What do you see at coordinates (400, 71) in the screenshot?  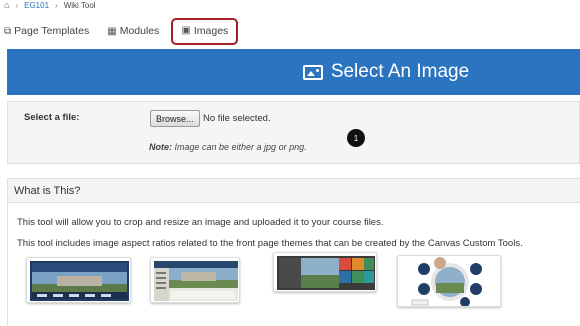 I see `header-title: Select An Image` at bounding box center [400, 71].